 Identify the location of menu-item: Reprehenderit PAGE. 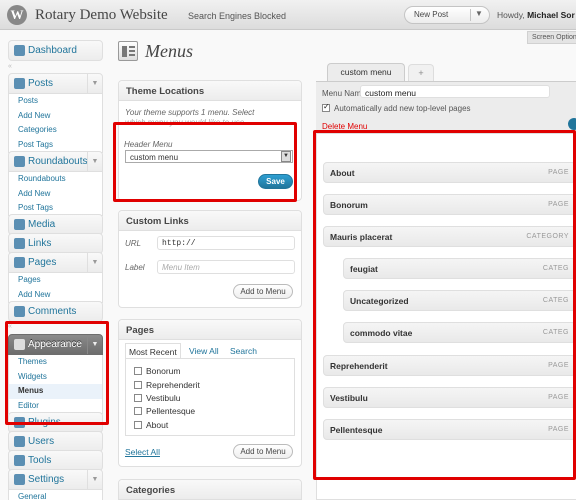
(449, 365).